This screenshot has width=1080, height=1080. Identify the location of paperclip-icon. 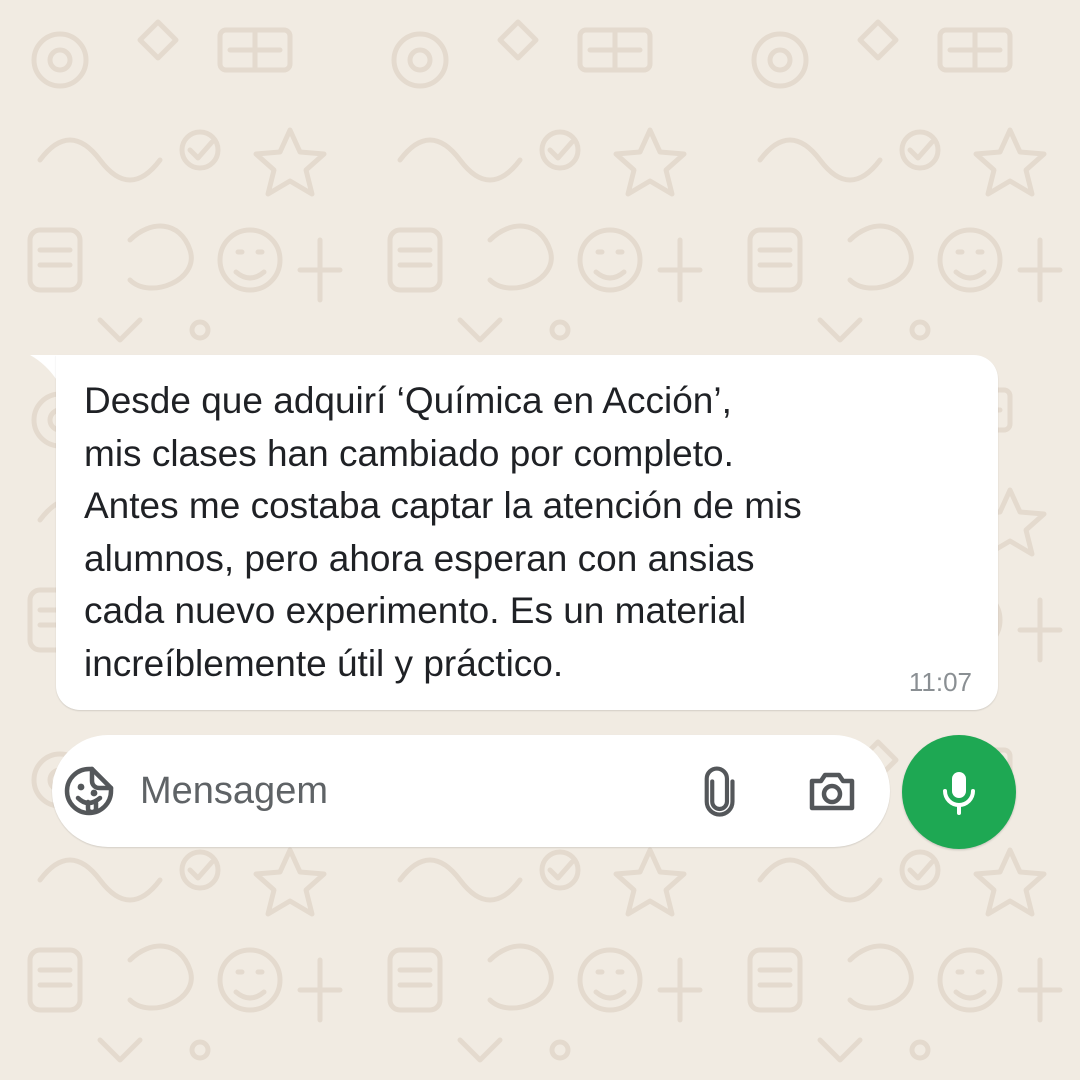
(720, 791).